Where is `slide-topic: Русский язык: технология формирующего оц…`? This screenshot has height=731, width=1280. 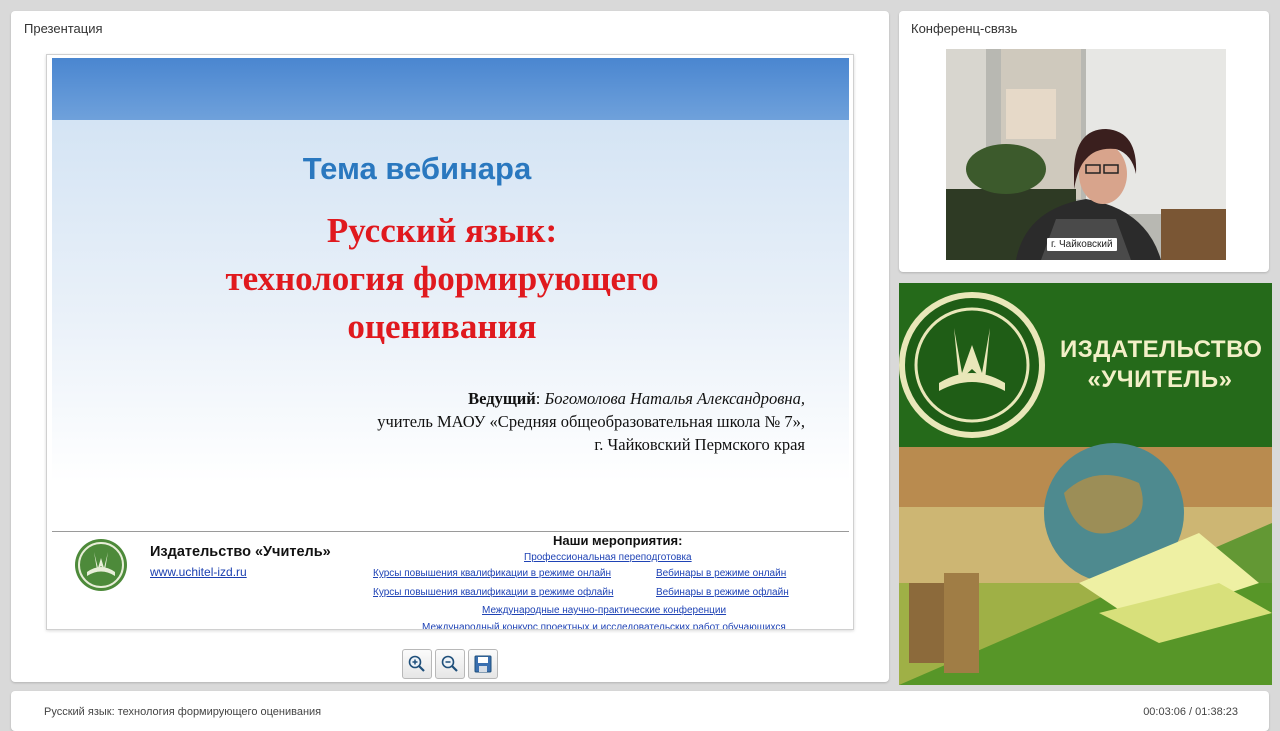
slide-topic: Русский язык: технология формирующего оц… is located at coordinates (442, 279).